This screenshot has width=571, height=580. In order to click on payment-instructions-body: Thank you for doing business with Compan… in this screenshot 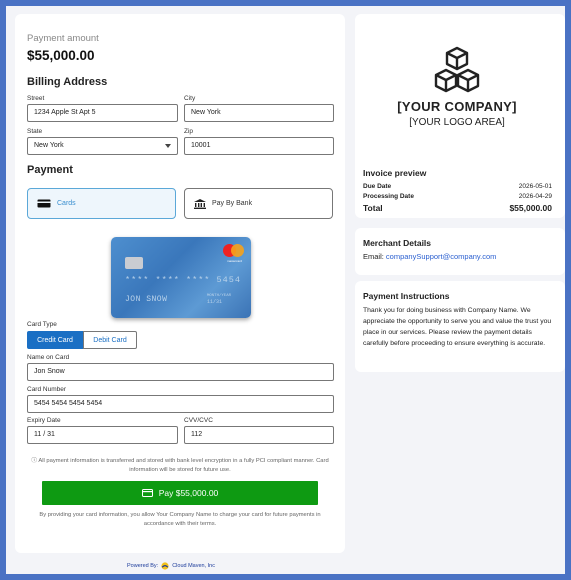, I will do `click(457, 327)`.